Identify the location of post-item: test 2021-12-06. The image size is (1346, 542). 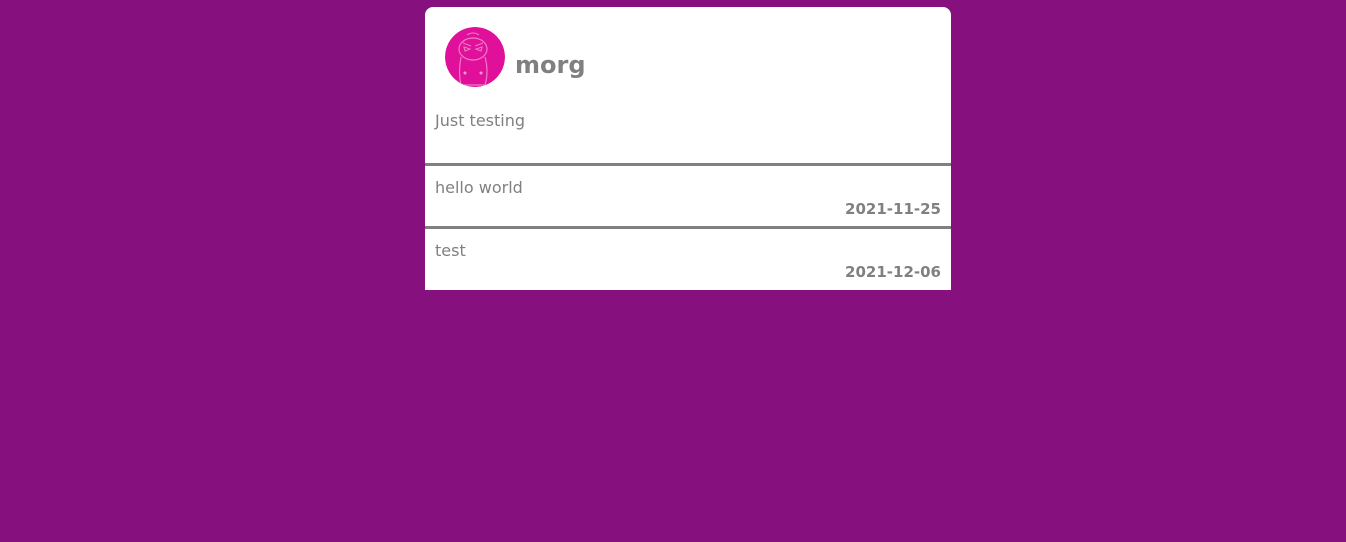
(688, 259).